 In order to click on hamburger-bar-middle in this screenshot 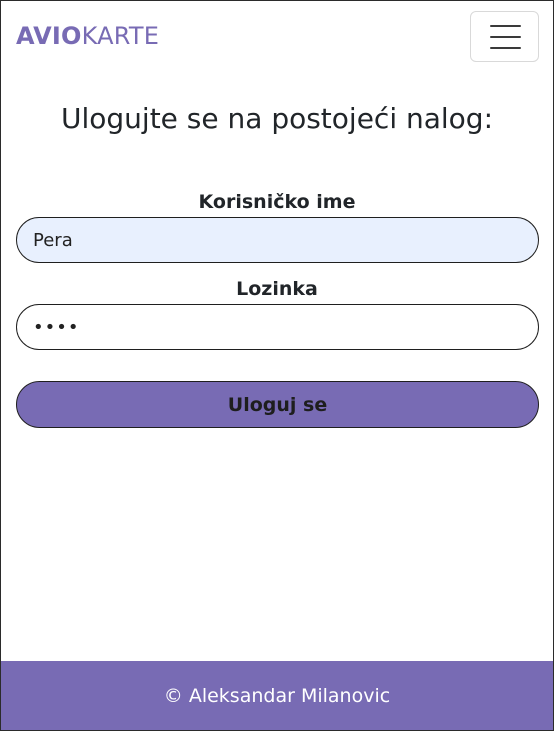, I will do `click(505, 37)`.